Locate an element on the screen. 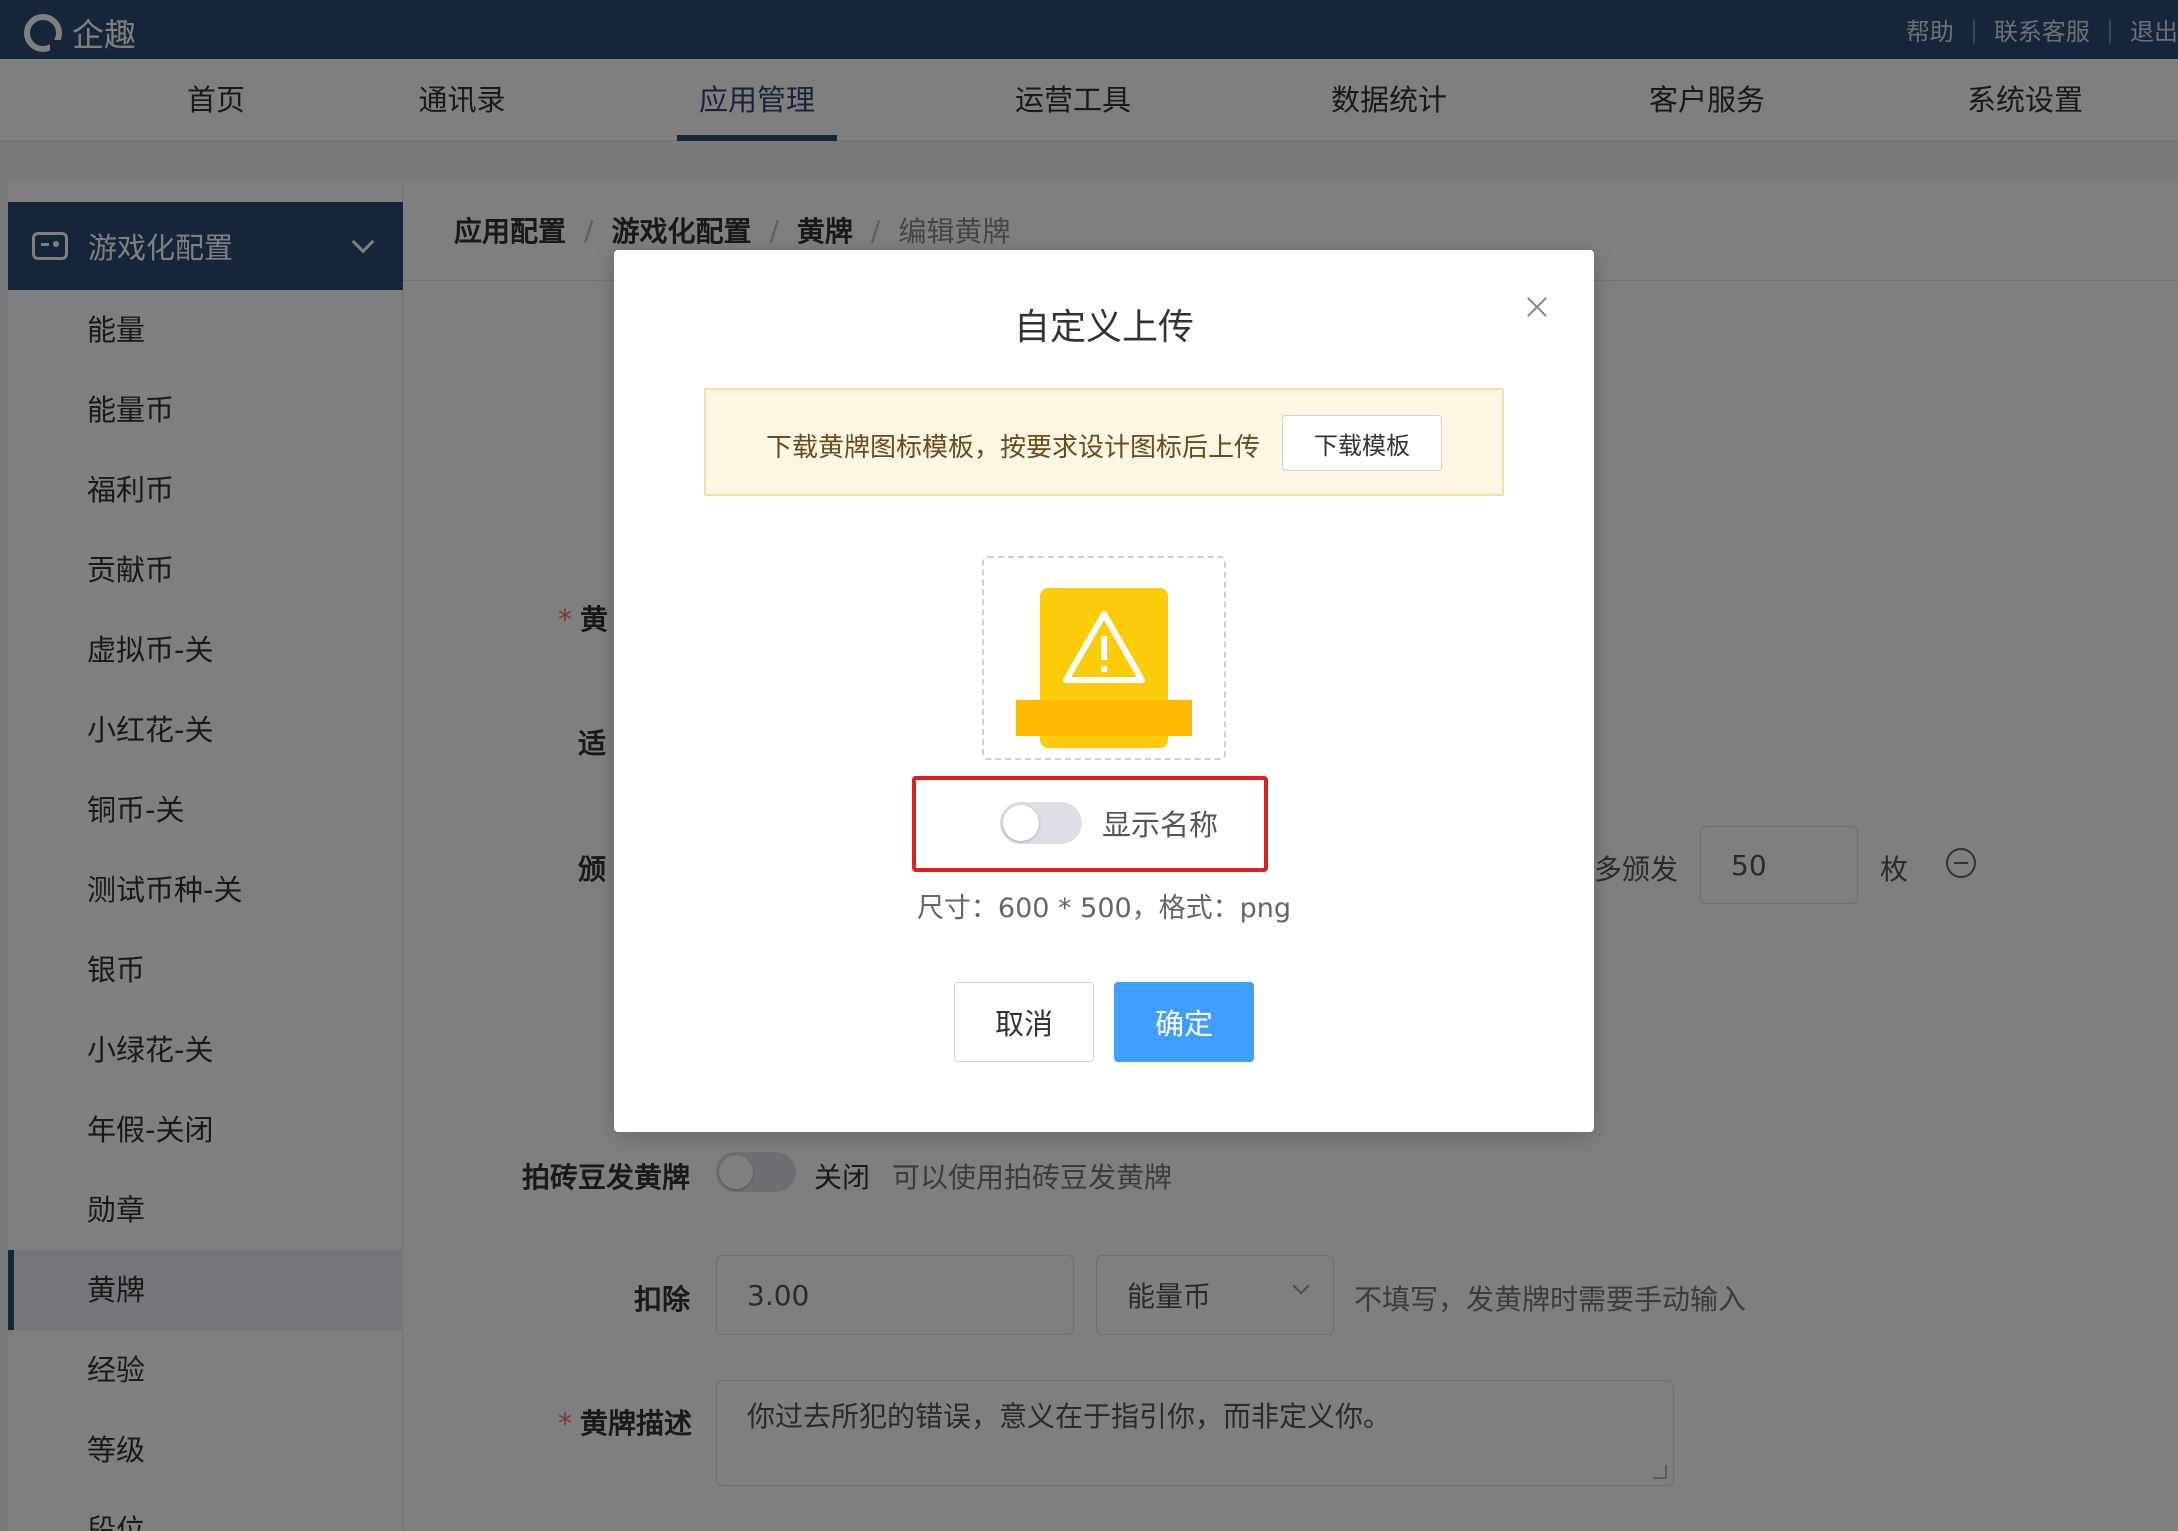  template-notice: 下载黄牌图标模板，按要求设计图标后上传 下载模板 is located at coordinates (1104, 442).